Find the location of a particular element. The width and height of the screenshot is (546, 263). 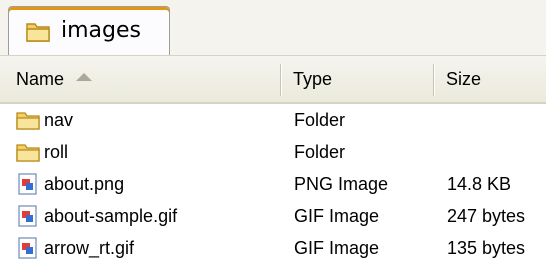

column-header-name-label: Name is located at coordinates (40, 79).